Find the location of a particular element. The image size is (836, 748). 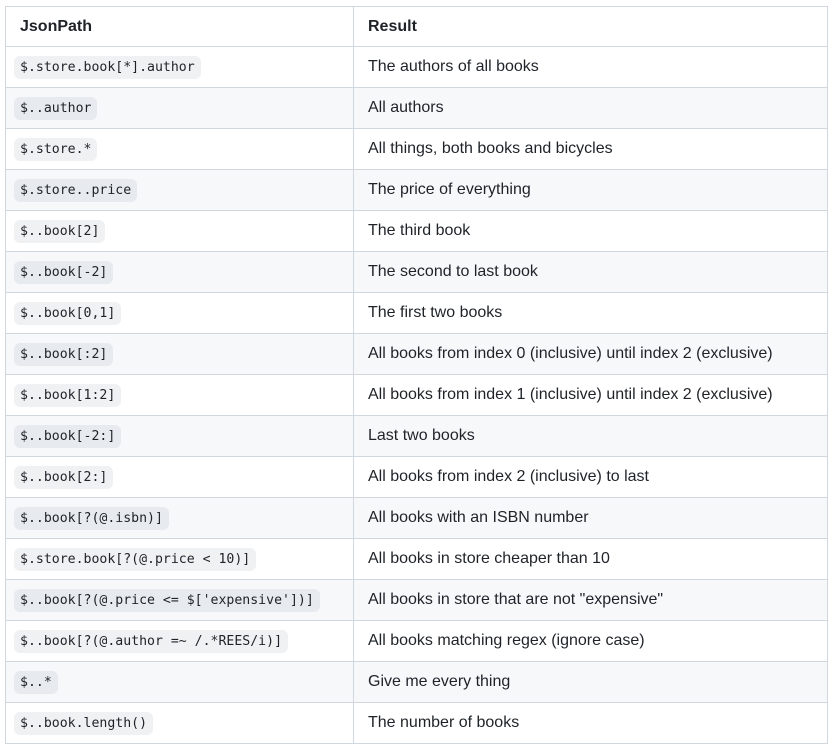

table-header: JsonPath Result is located at coordinates (416, 26).